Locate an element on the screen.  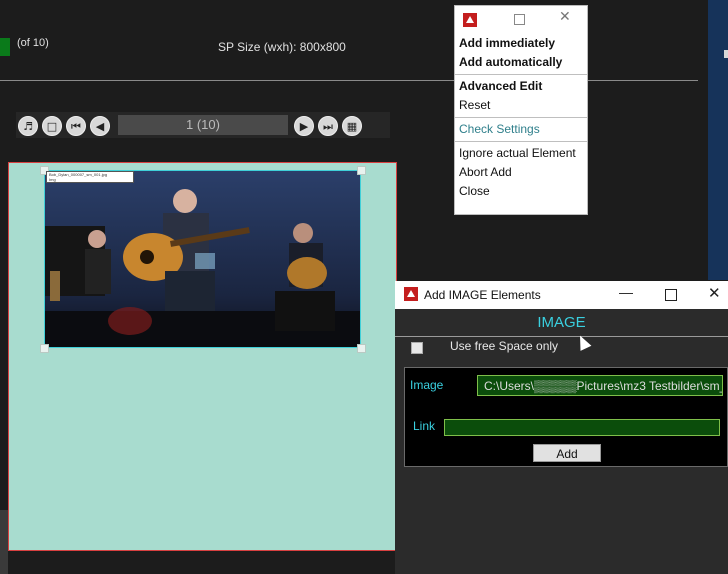
grid-icon: ▦ is located at coordinates (352, 126).